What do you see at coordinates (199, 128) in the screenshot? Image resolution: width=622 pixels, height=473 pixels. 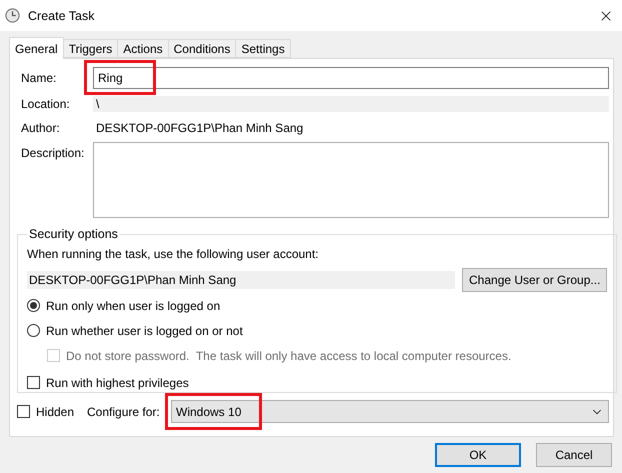 I see `author-value: DESKTOP-00FGG1P\Phan Minh Sang` at bounding box center [199, 128].